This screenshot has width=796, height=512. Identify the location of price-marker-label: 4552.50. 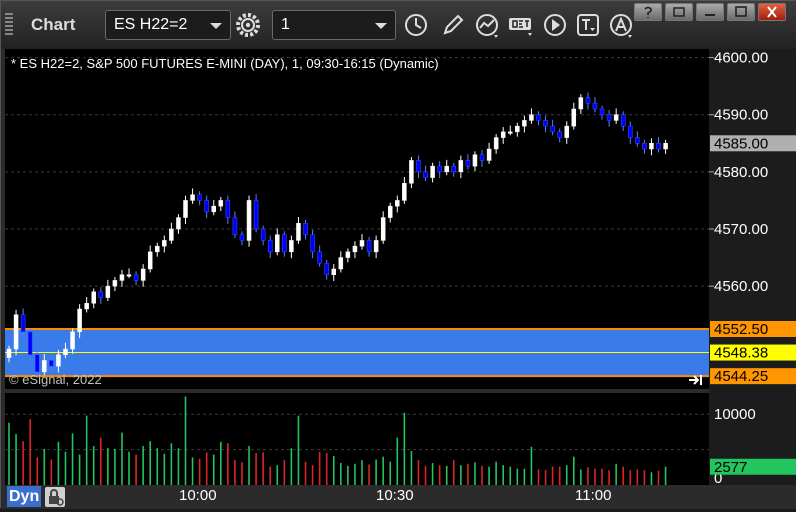
(741, 329).